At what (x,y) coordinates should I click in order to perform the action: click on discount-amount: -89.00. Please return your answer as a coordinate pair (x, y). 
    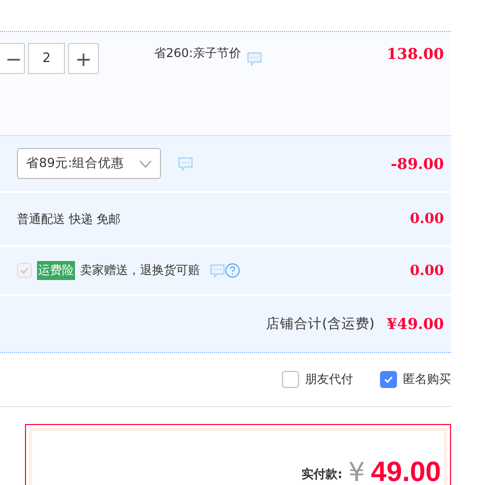
    Looking at the image, I should click on (417, 163).